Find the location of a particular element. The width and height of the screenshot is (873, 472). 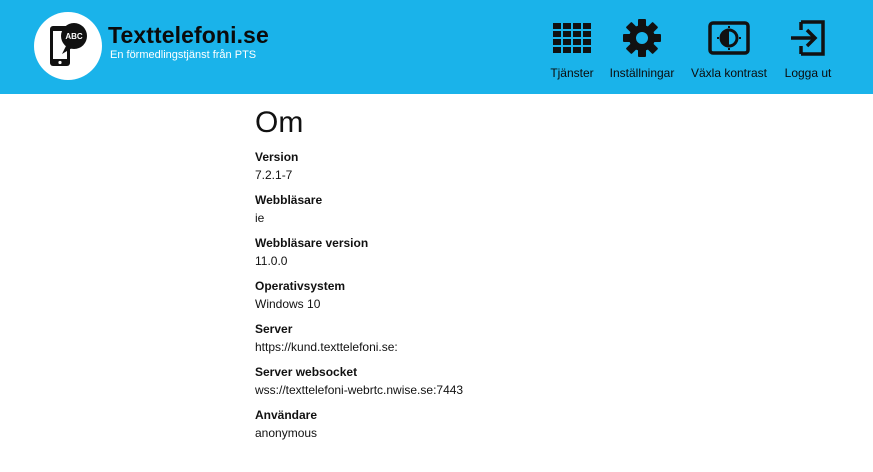

field-value: 11.0.0 is located at coordinates (271, 261).